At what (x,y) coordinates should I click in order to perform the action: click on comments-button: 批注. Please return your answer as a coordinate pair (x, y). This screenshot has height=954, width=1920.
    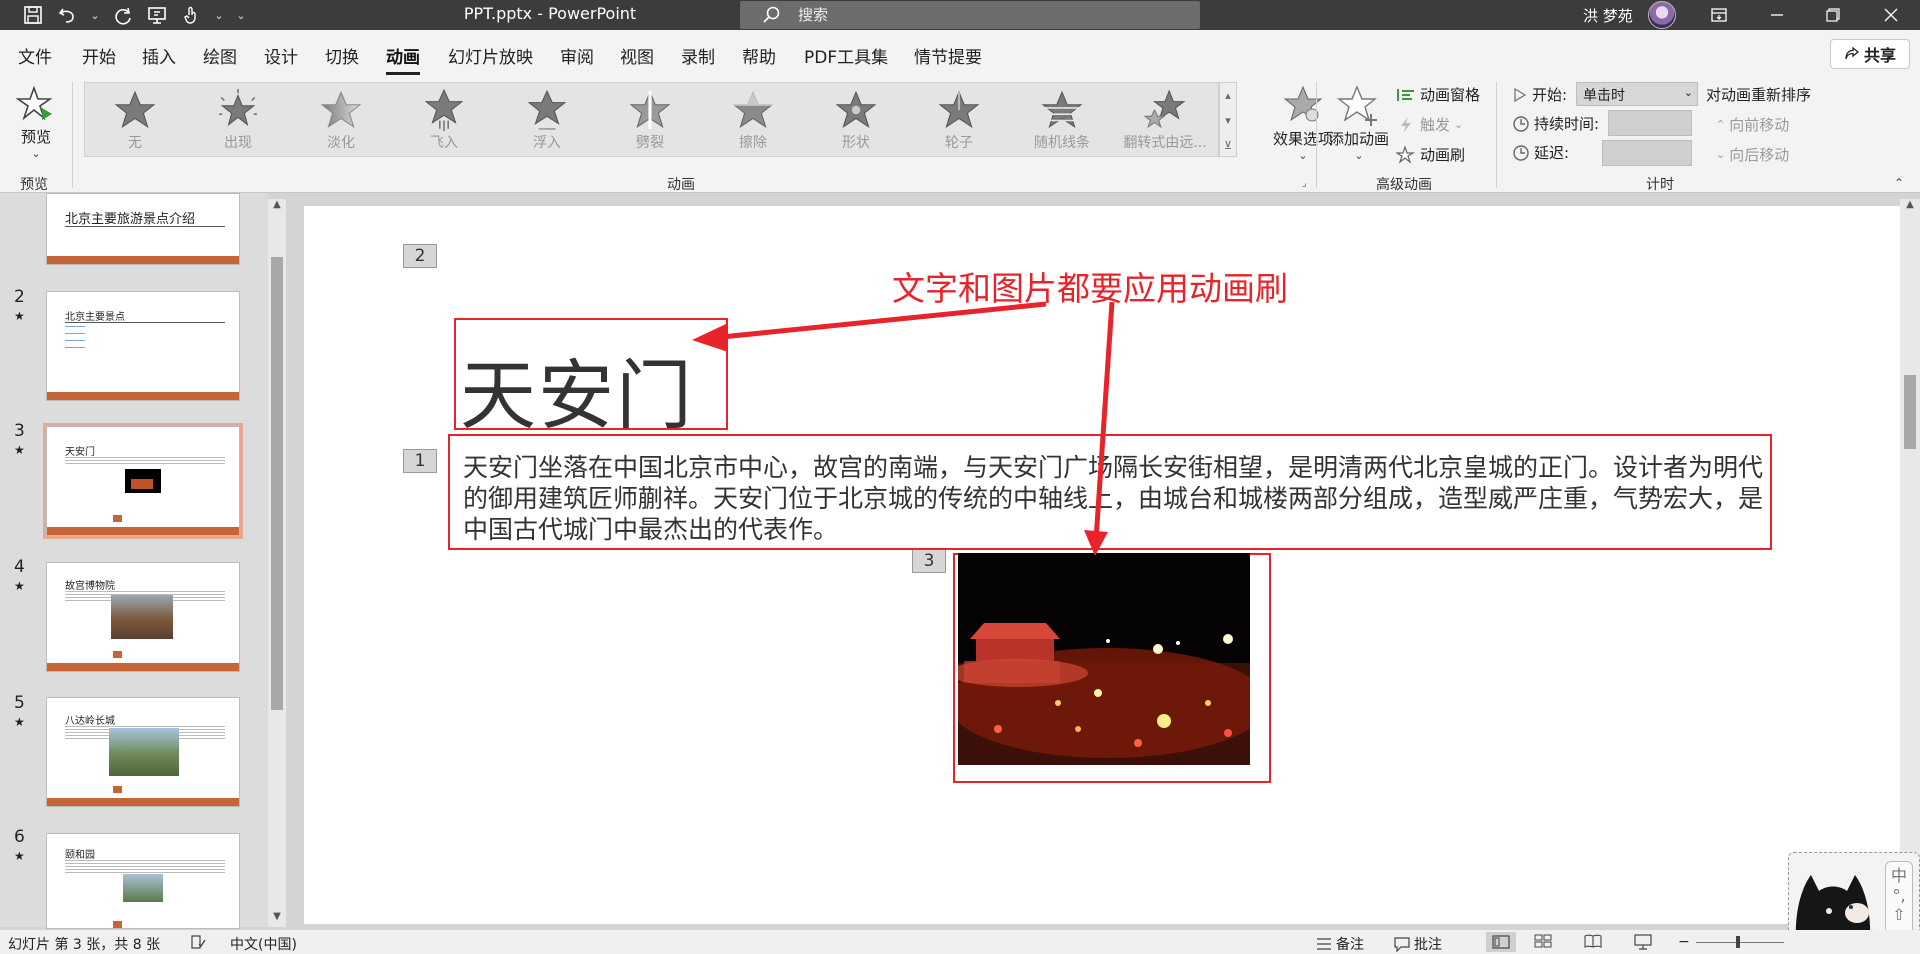
    Looking at the image, I should click on (1418, 944).